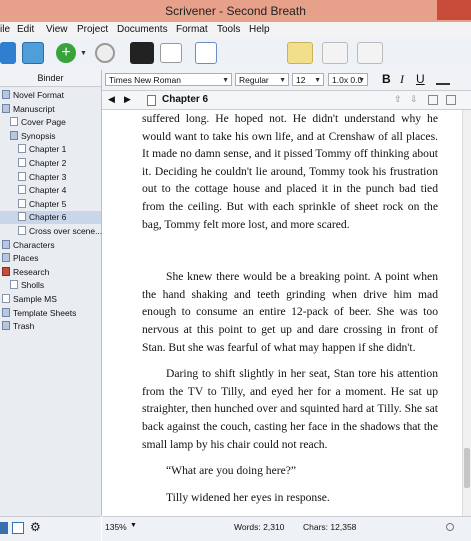 The height and width of the screenshot is (541, 471). What do you see at coordinates (443, 79) in the screenshot?
I see `alignment-icon` at bounding box center [443, 79].